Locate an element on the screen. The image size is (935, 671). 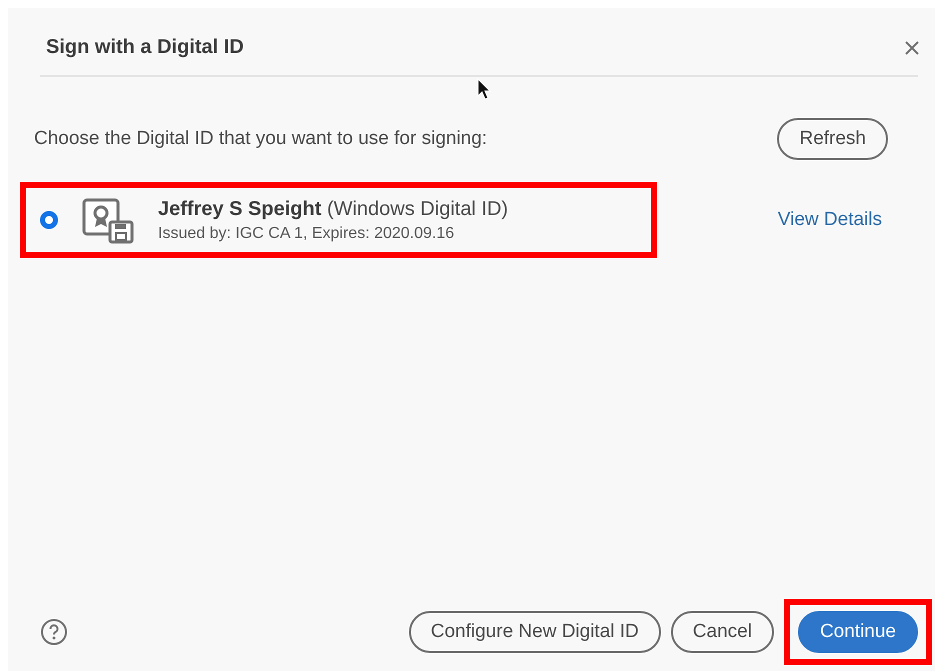
radio-button is located at coordinates (49, 220).